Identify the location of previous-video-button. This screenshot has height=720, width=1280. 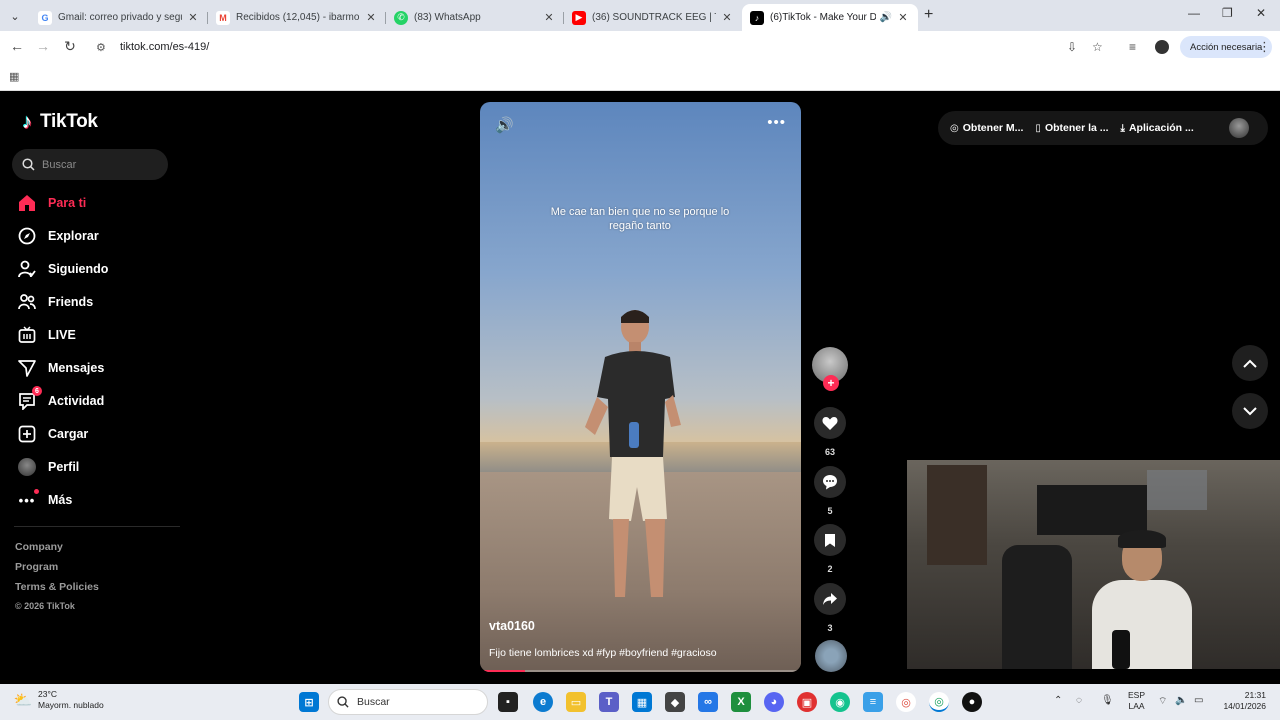
(1250, 363).